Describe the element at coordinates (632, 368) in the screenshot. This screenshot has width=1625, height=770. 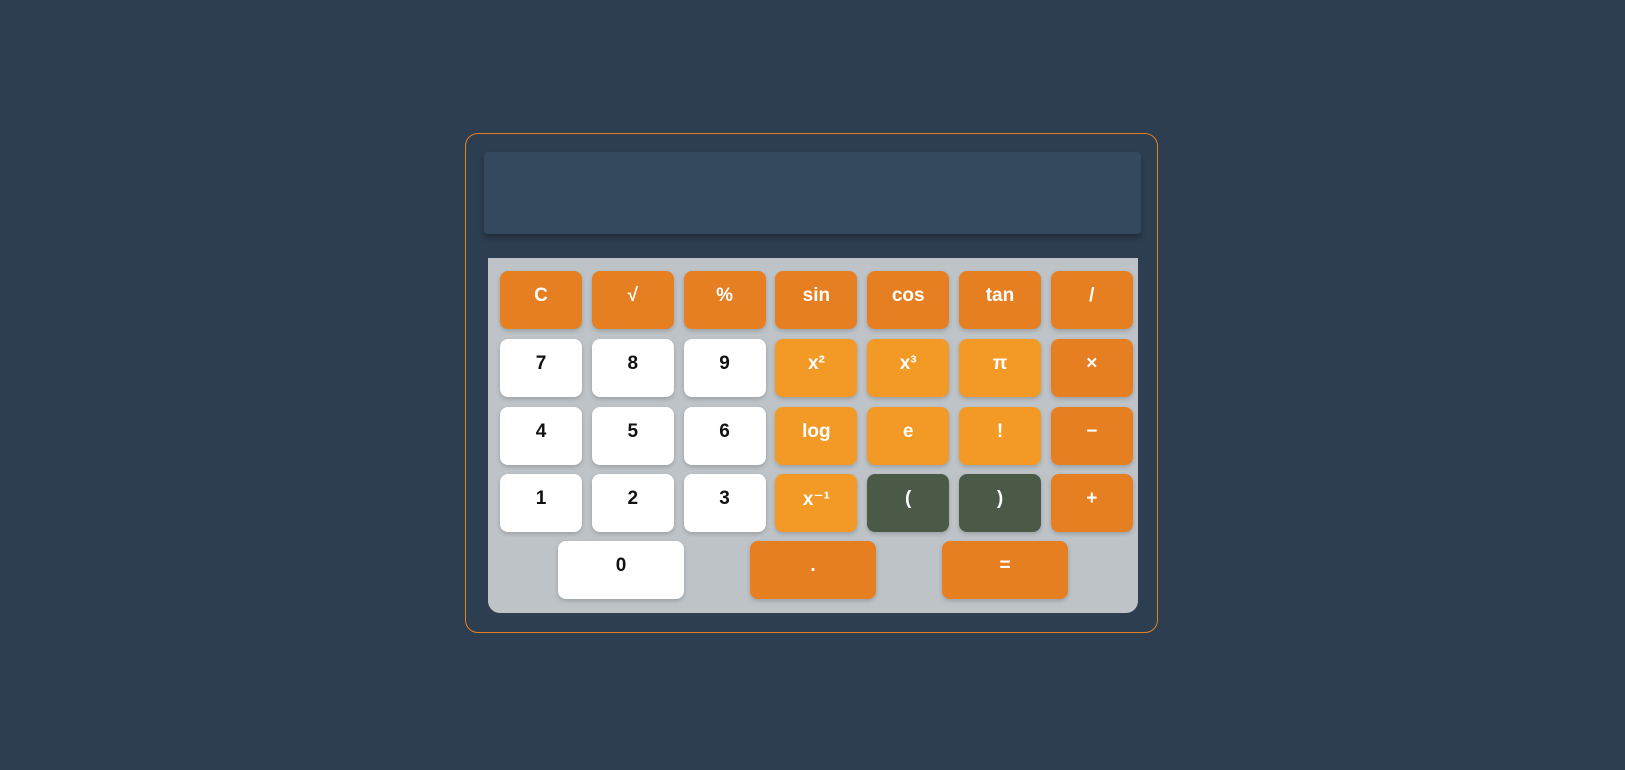
I see `digit-8-button: 8` at that location.